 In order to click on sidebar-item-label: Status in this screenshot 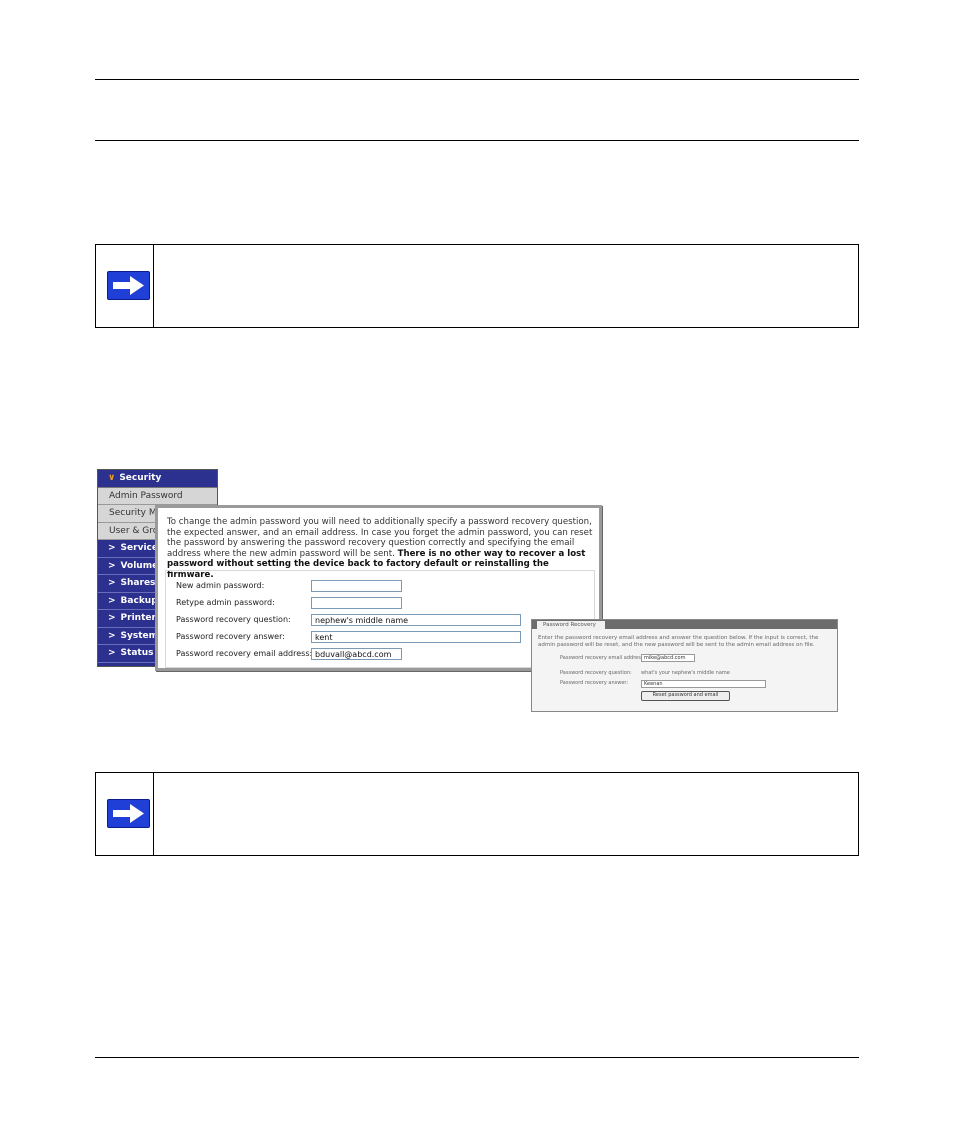, I will do `click(137, 653)`.